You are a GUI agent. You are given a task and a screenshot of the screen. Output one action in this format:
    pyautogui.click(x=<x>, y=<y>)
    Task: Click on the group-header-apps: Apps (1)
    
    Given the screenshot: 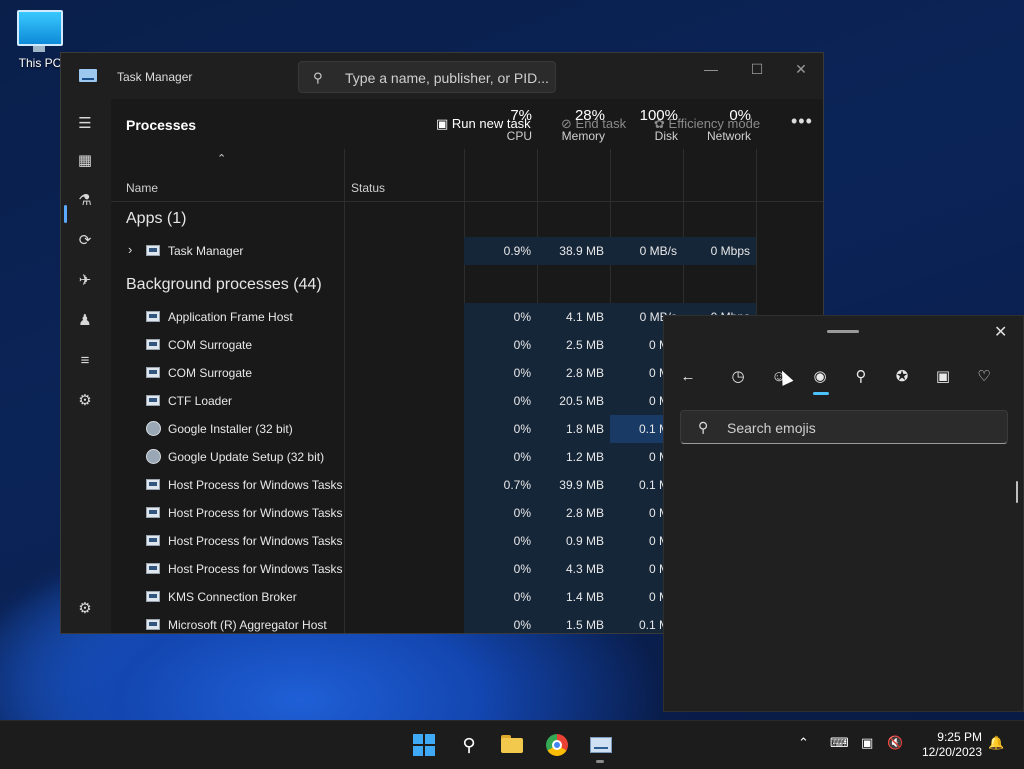 What is the action you would take?
    pyautogui.click(x=156, y=218)
    